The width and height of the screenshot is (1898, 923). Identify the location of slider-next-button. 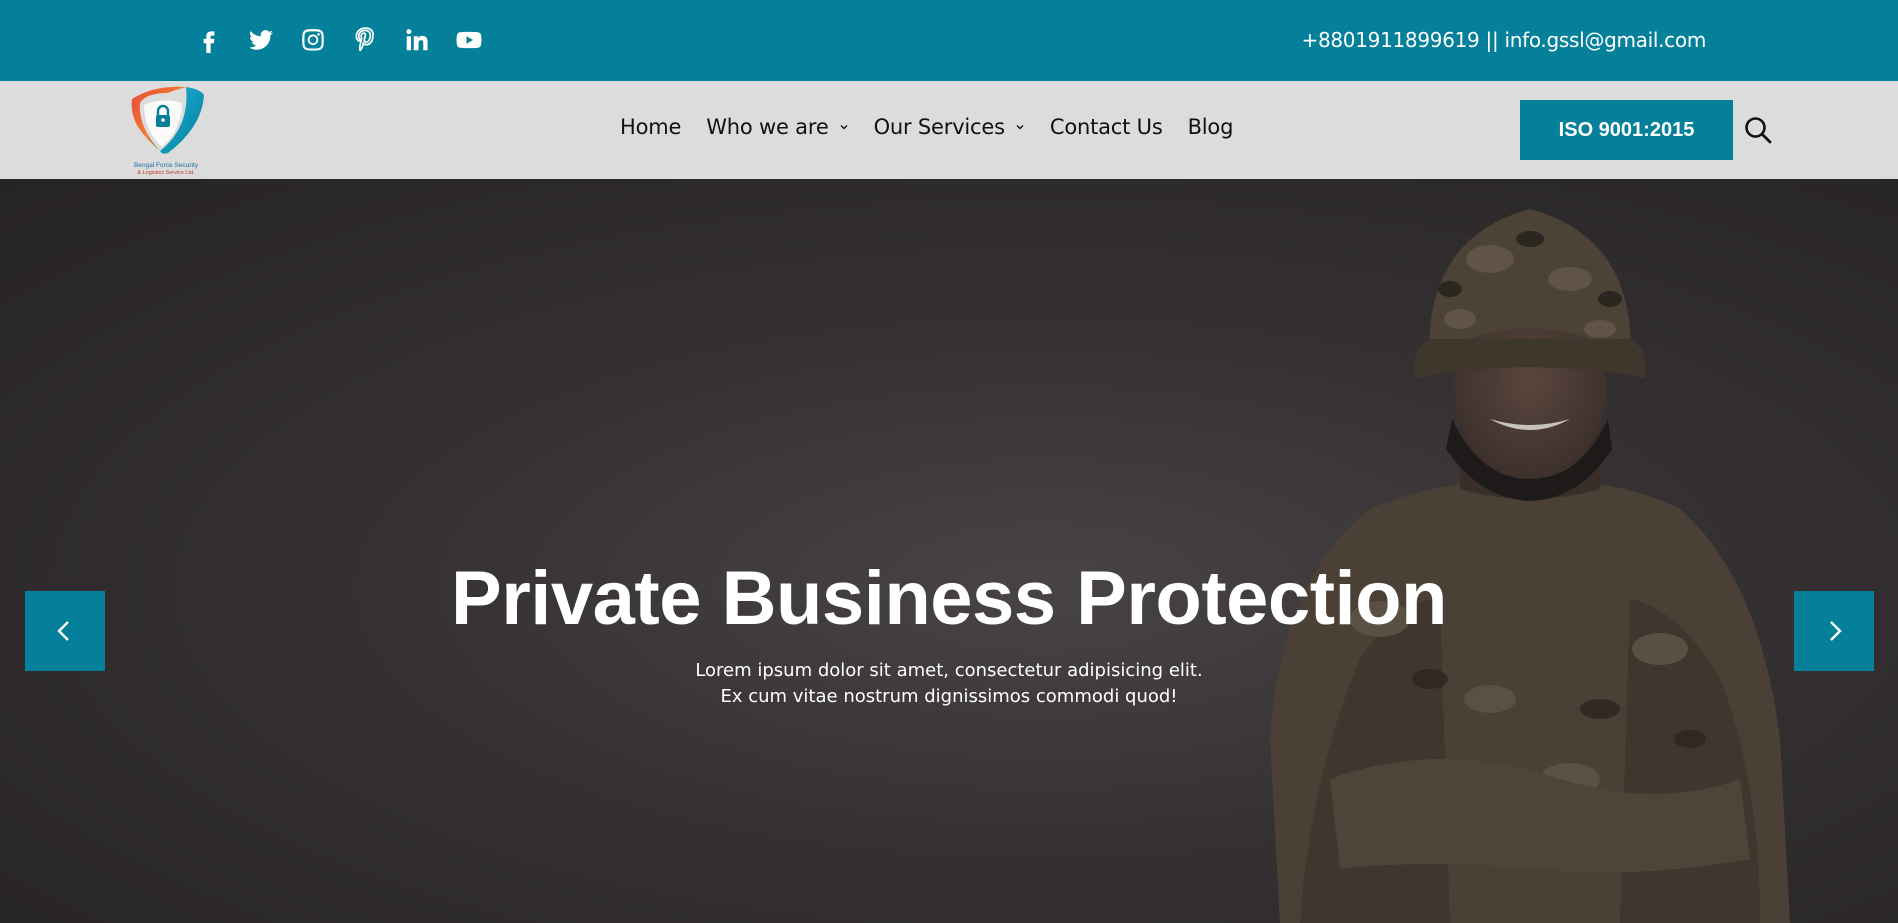
(1834, 631).